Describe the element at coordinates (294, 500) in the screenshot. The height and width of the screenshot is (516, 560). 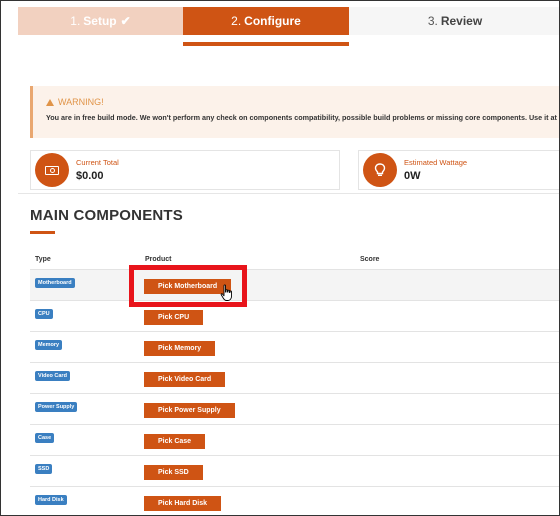
I see `table-row: Hard Disk Pick Hard Disk` at that location.